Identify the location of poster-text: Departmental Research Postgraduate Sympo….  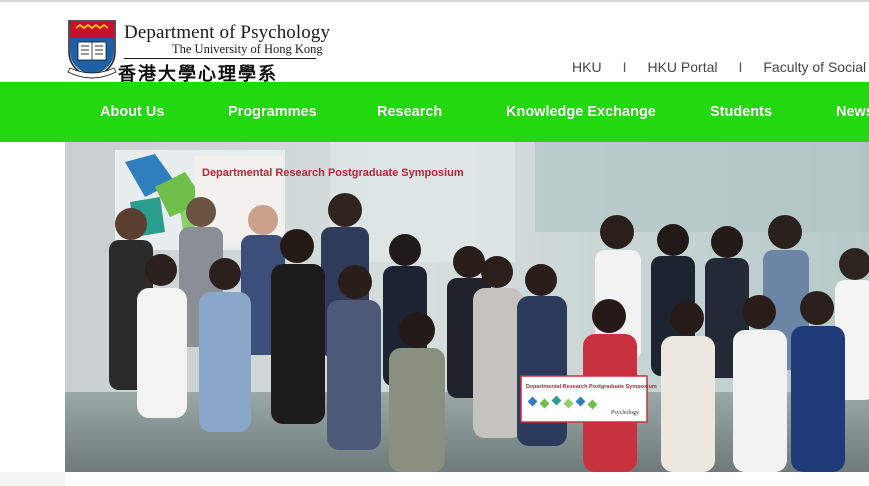
(333, 173).